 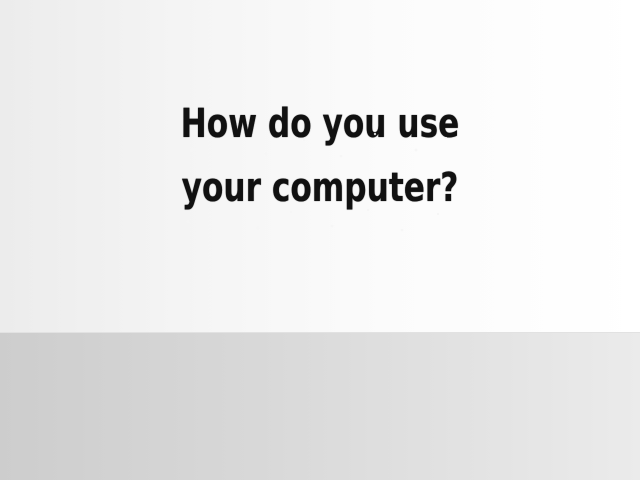 I want to click on headline-line-1: How do you use, so click(x=320, y=124).